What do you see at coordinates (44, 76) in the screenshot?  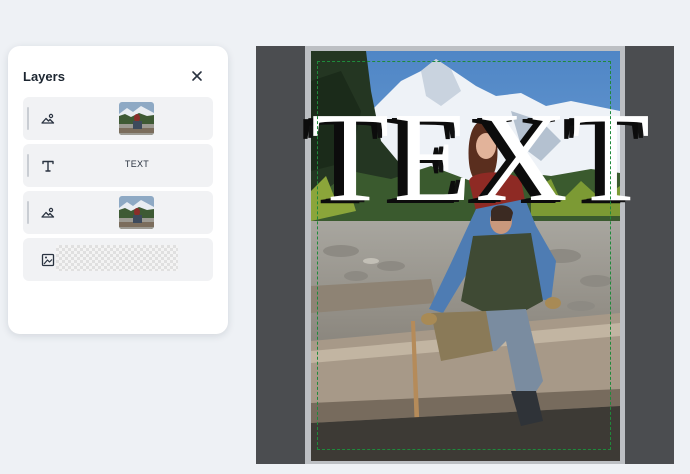 I see `panel-title: Layers` at bounding box center [44, 76].